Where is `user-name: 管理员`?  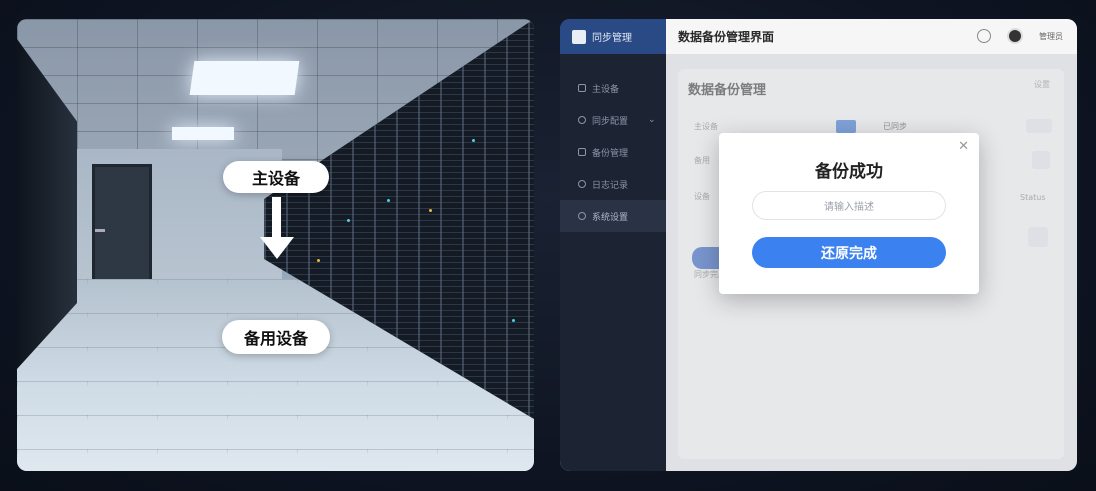
user-name: 管理员 is located at coordinates (1051, 36).